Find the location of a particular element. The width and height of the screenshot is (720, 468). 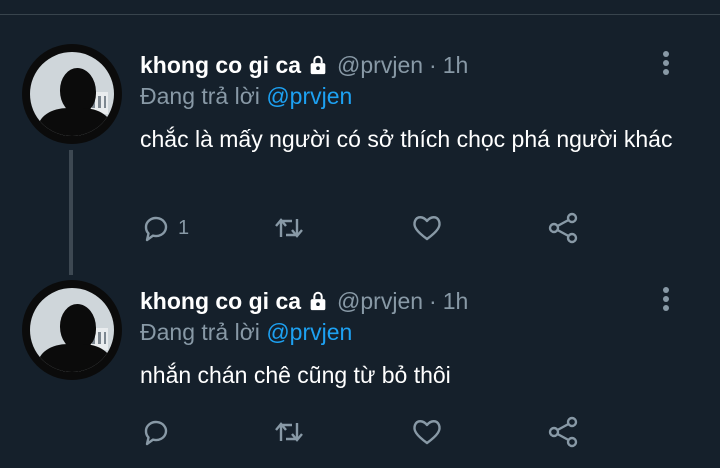

reply-button is located at coordinates (159, 432).